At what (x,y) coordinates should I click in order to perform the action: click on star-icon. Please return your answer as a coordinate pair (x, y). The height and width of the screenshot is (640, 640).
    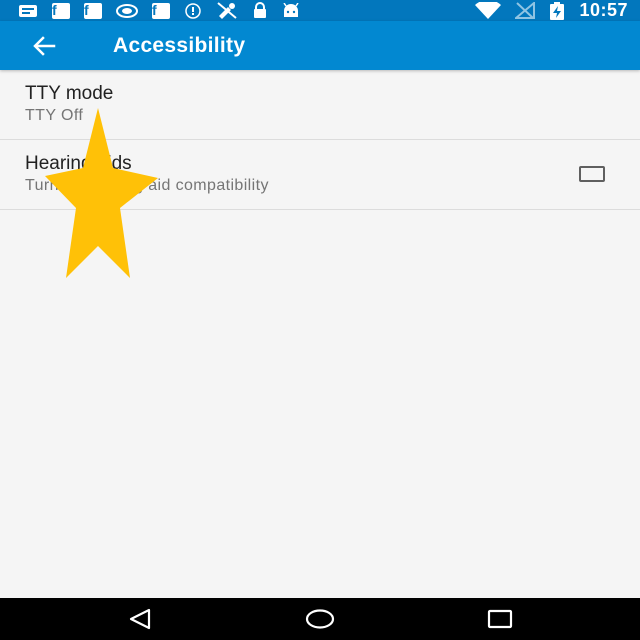
    Looking at the image, I should click on (101, 193).